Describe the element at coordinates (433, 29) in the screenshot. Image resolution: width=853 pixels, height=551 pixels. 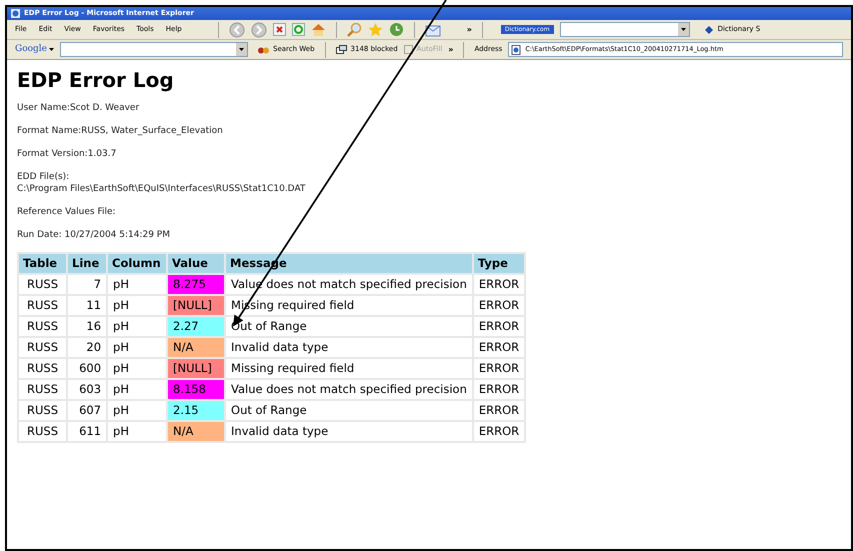
I see `mail-icon` at that location.